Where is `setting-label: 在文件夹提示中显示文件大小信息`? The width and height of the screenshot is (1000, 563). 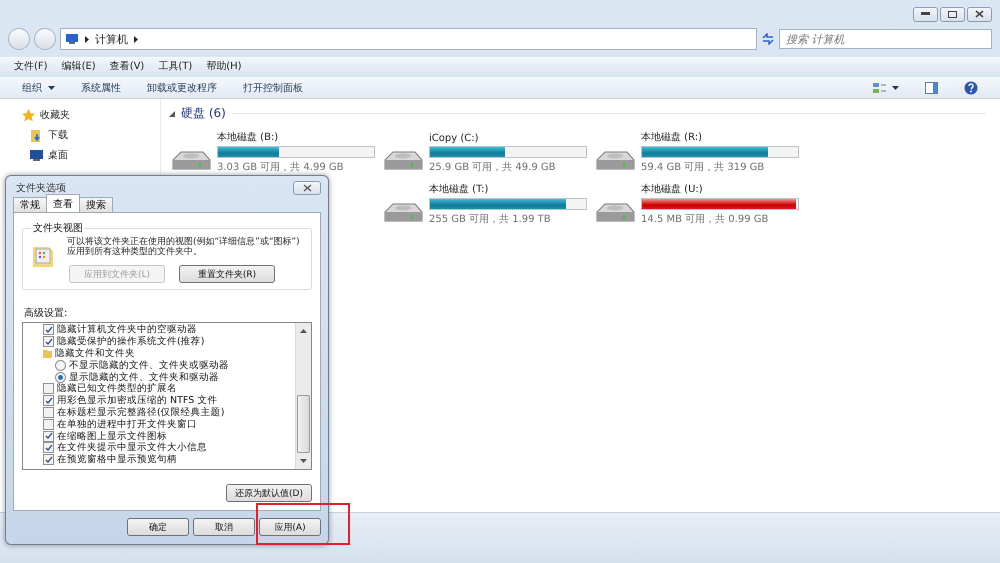
setting-label: 在文件夹提示中显示文件大小信息 is located at coordinates (132, 447).